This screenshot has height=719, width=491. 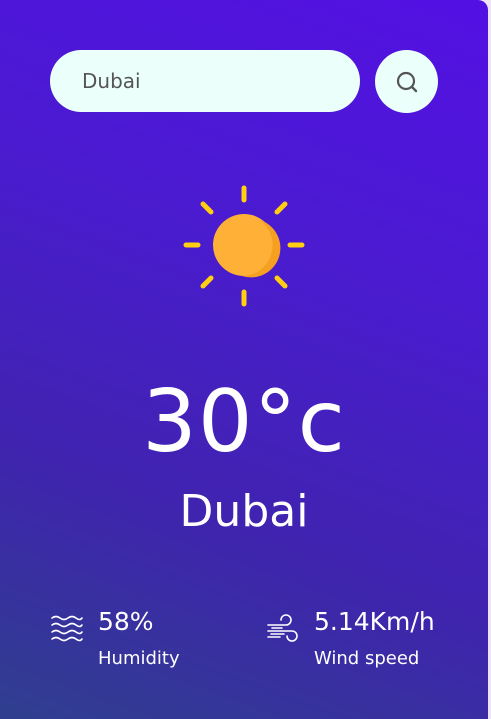 I want to click on humidity-waves-icon, so click(x=67, y=628).